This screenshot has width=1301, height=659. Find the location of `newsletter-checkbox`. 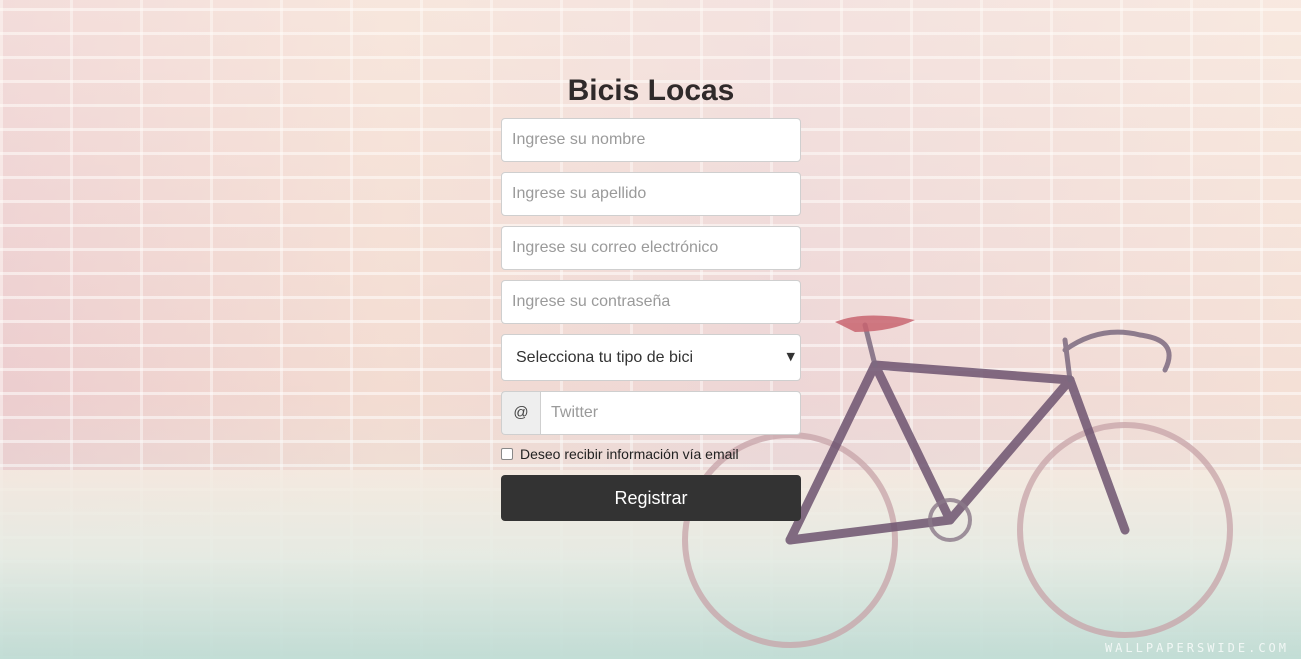

newsletter-checkbox is located at coordinates (507, 454).